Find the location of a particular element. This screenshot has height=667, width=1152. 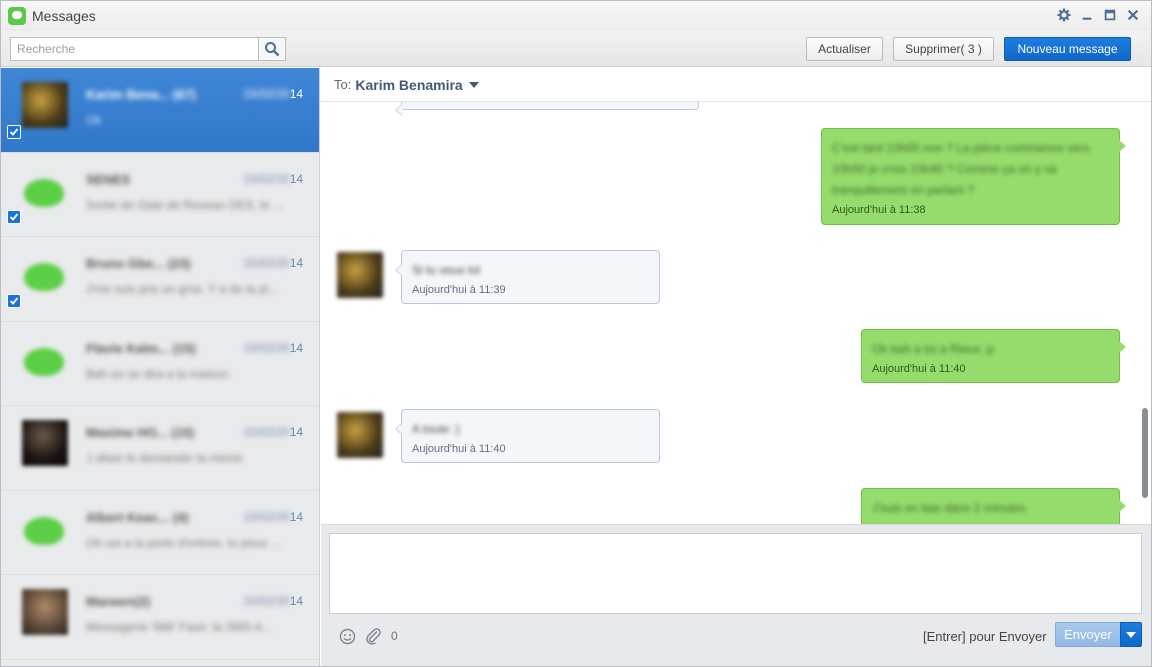

title-bar: Messages is located at coordinates (576, 16).